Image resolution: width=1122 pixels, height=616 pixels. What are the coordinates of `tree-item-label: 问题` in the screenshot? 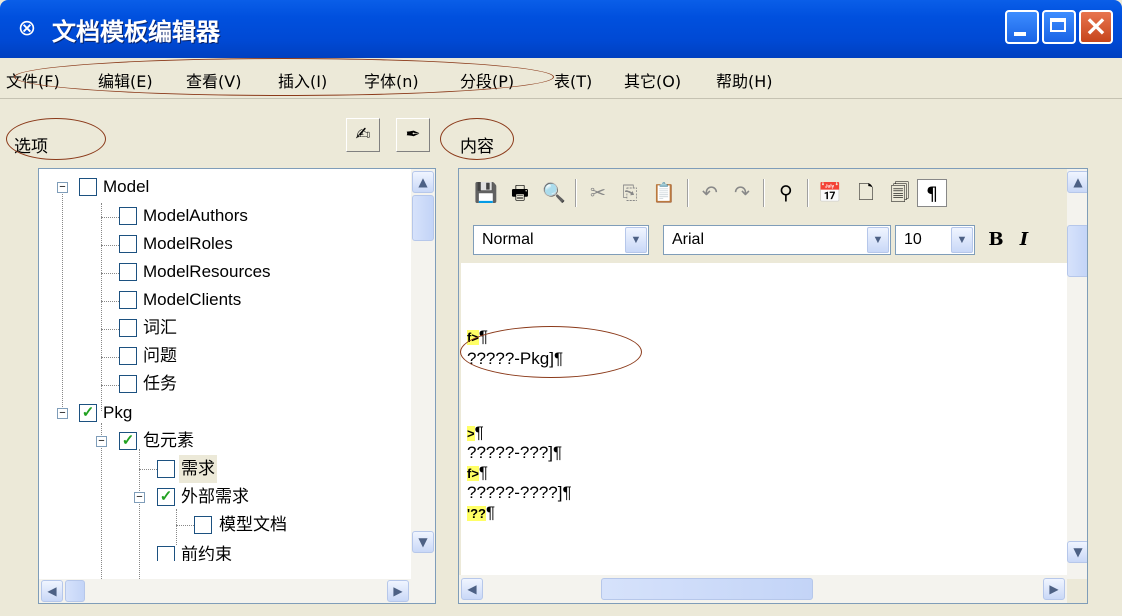 It's located at (160, 355).